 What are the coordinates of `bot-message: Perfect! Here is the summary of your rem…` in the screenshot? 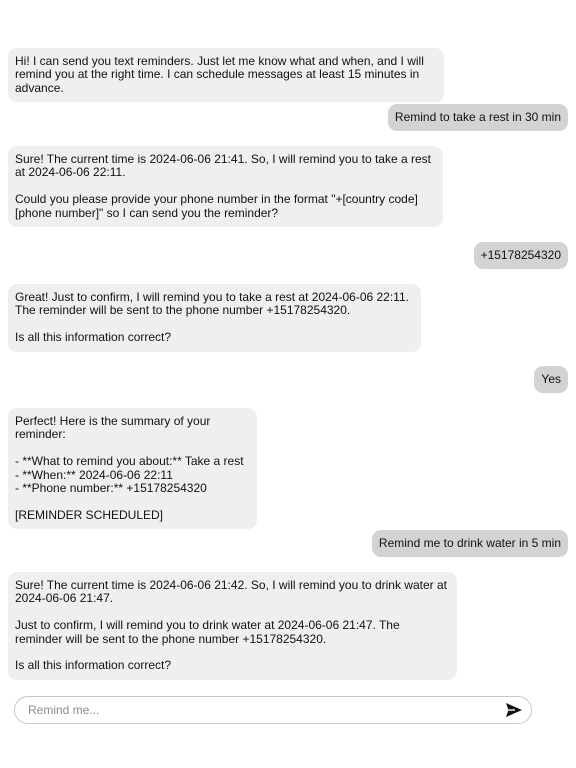 It's located at (132, 469).